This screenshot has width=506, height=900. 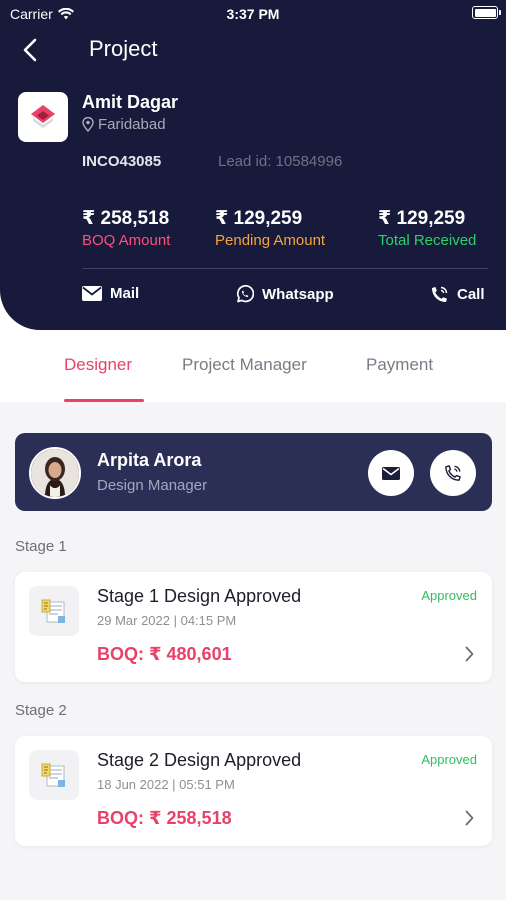 What do you see at coordinates (126, 218) in the screenshot?
I see `boq-amount-value: ₹ 258,518` at bounding box center [126, 218].